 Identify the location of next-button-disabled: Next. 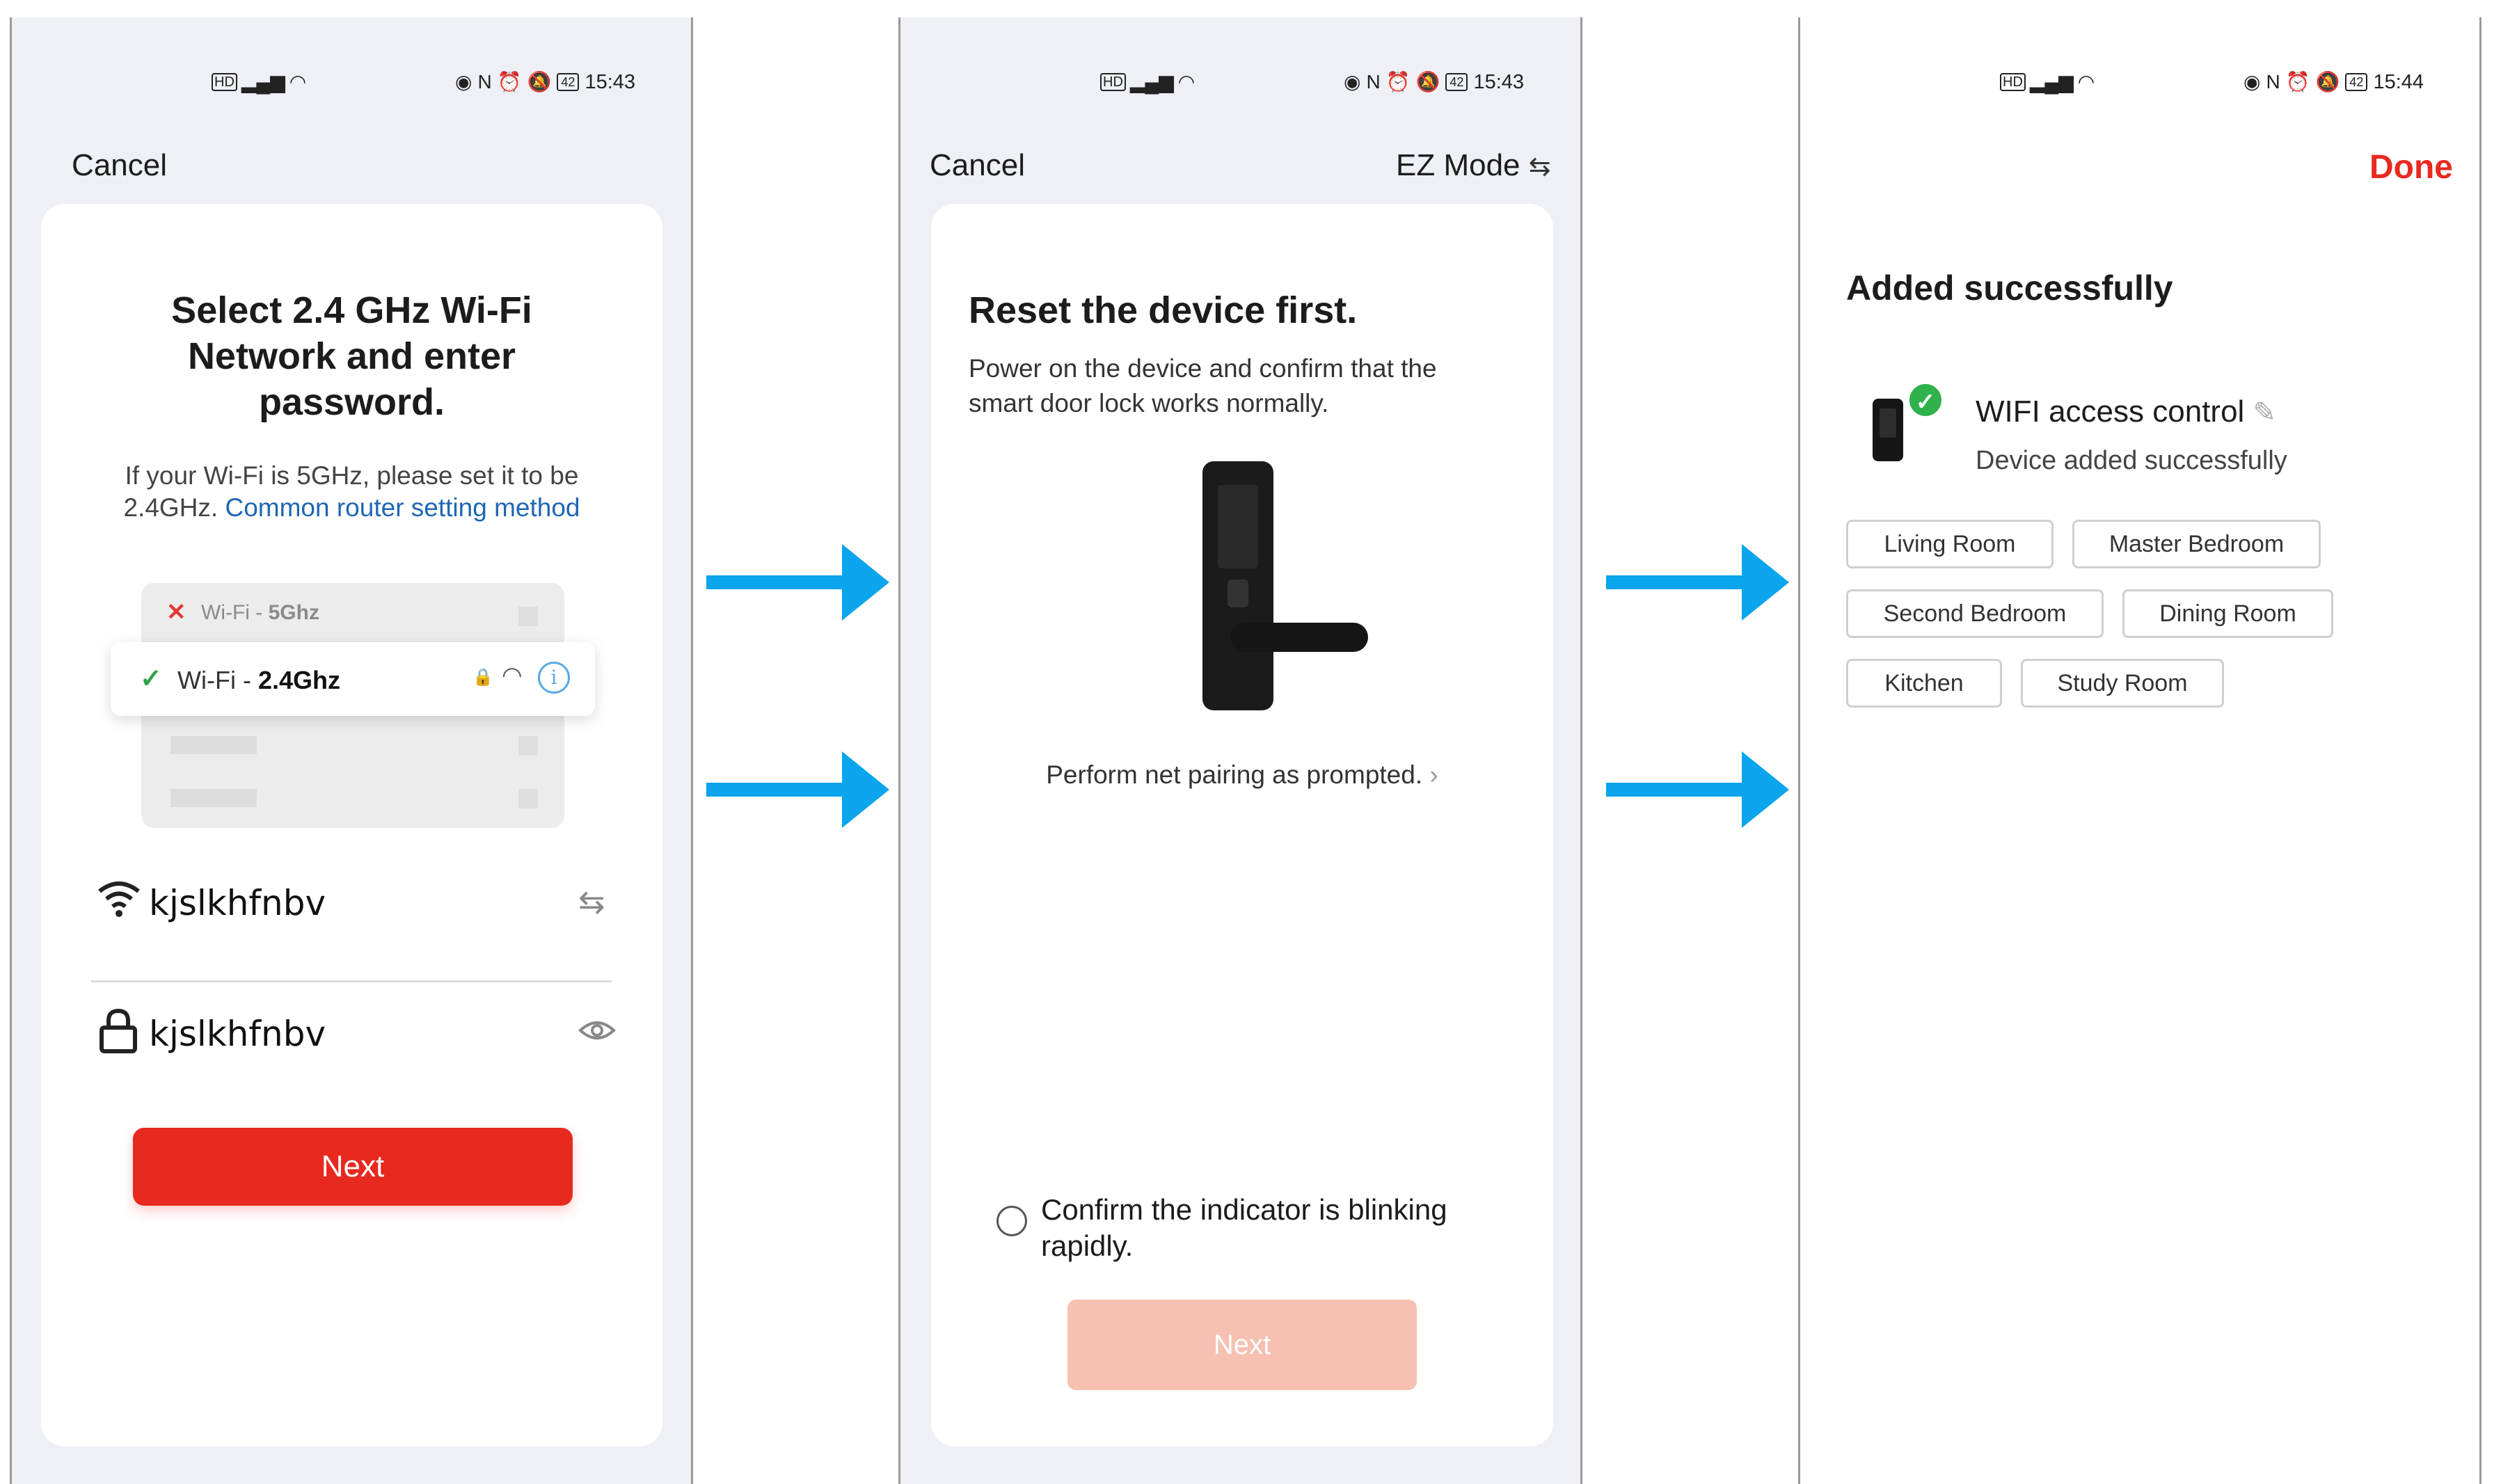
(1242, 1345).